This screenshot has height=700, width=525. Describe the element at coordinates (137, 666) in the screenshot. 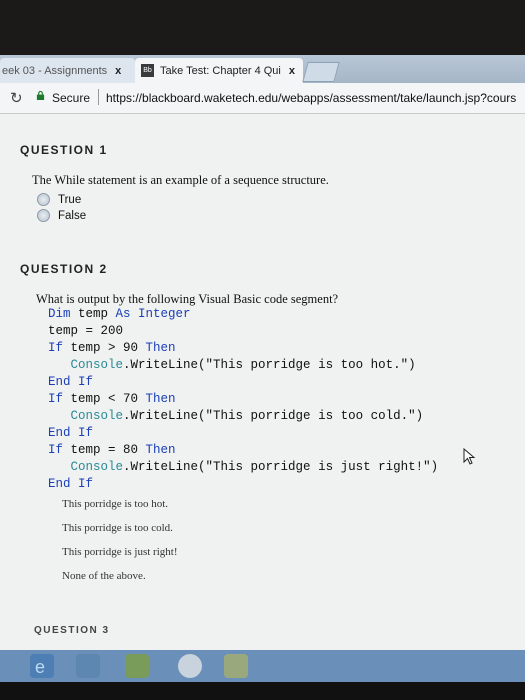

I see `store-icon` at that location.